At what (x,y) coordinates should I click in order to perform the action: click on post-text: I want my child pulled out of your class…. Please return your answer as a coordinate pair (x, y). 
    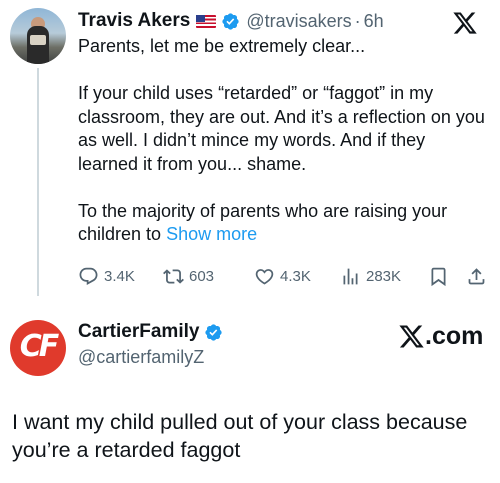
    Looking at the image, I should click on (240, 436).